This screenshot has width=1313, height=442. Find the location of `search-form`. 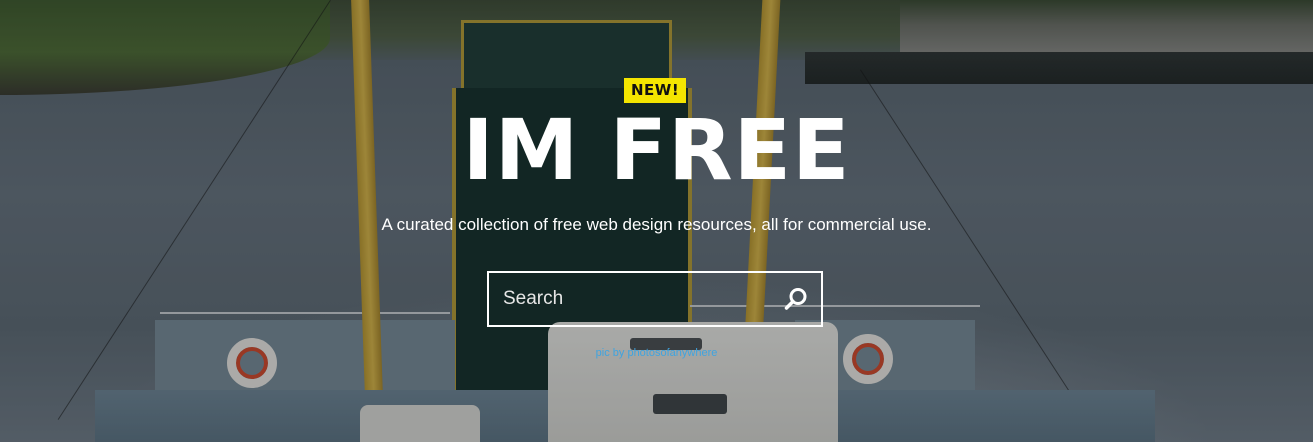

search-form is located at coordinates (655, 299).